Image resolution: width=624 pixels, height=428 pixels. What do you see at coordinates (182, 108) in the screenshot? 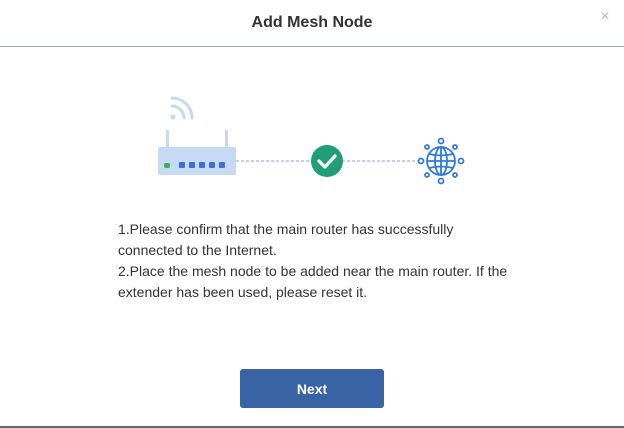
I see `wifi-signal-icon` at bounding box center [182, 108].